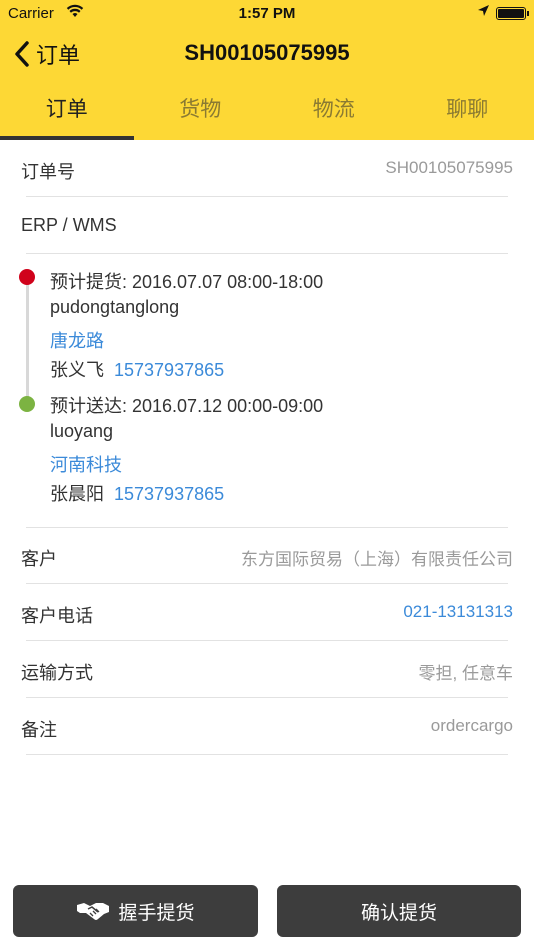 The height and width of the screenshot is (950, 534). I want to click on remarks-value: ordercargo, so click(471, 725).